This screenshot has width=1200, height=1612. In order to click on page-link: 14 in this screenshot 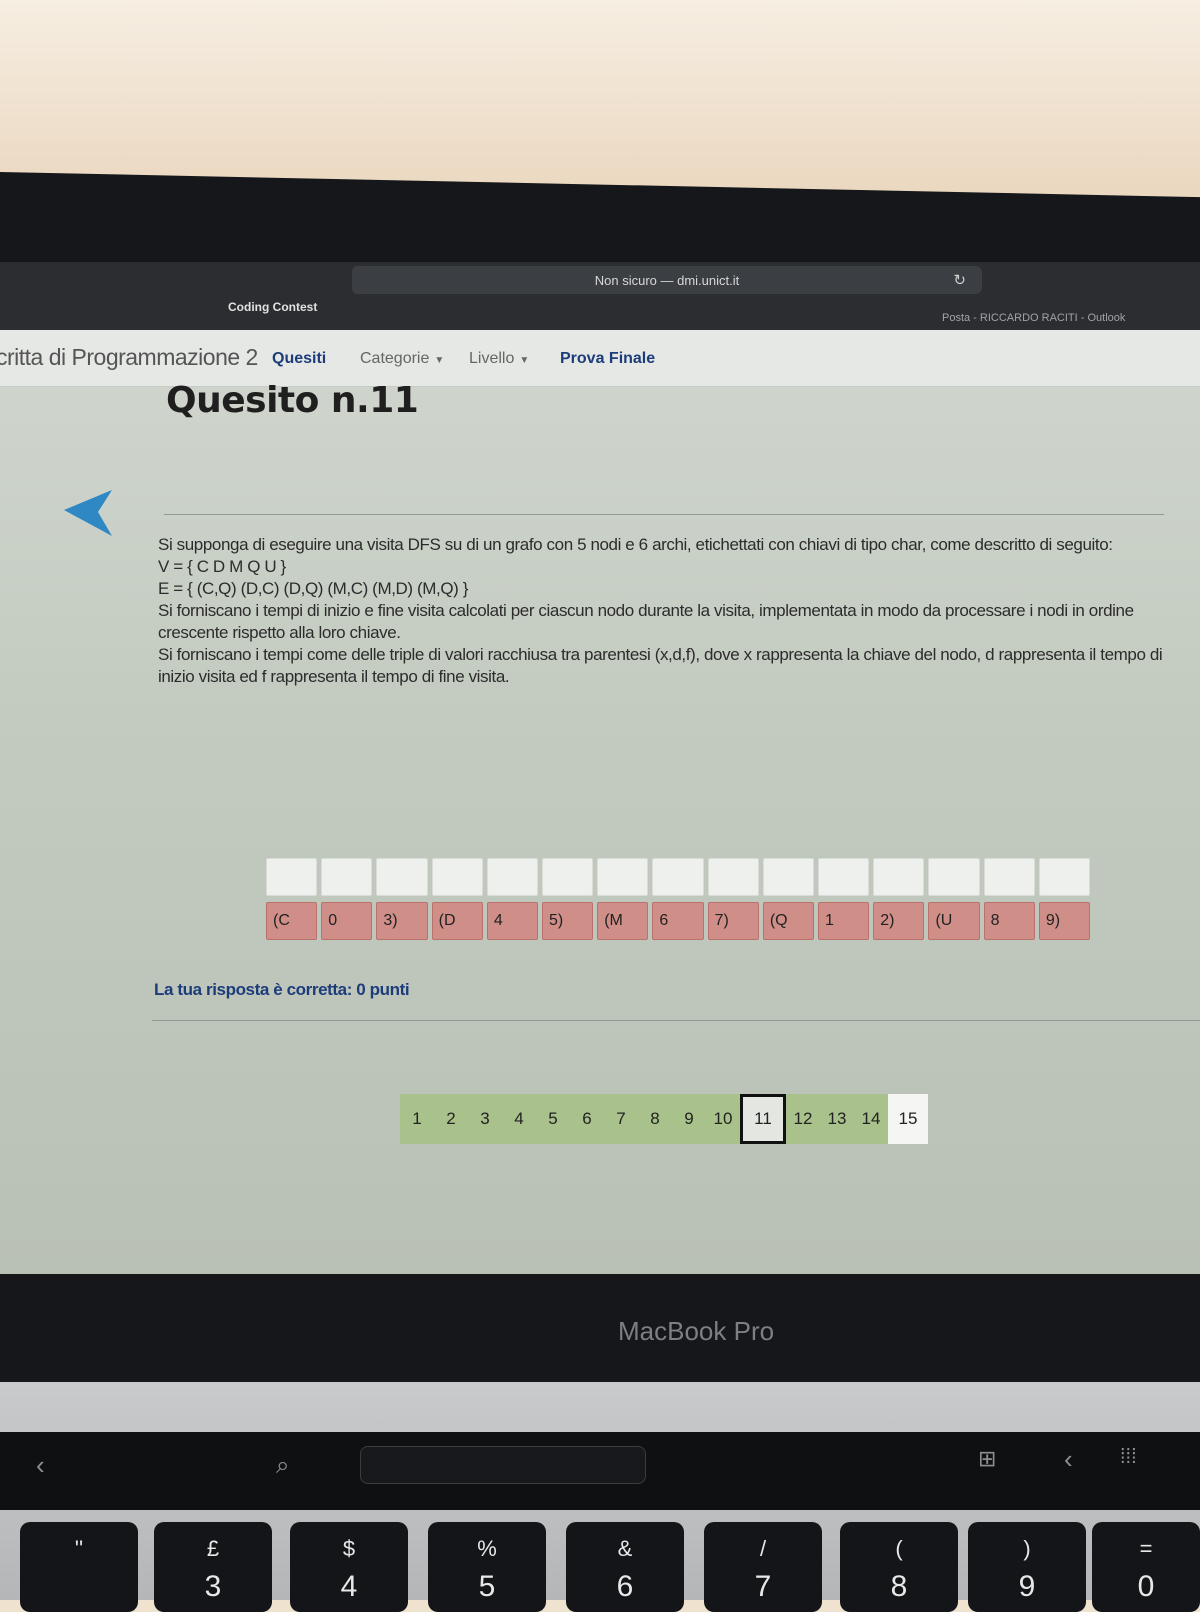, I will do `click(871, 1119)`.